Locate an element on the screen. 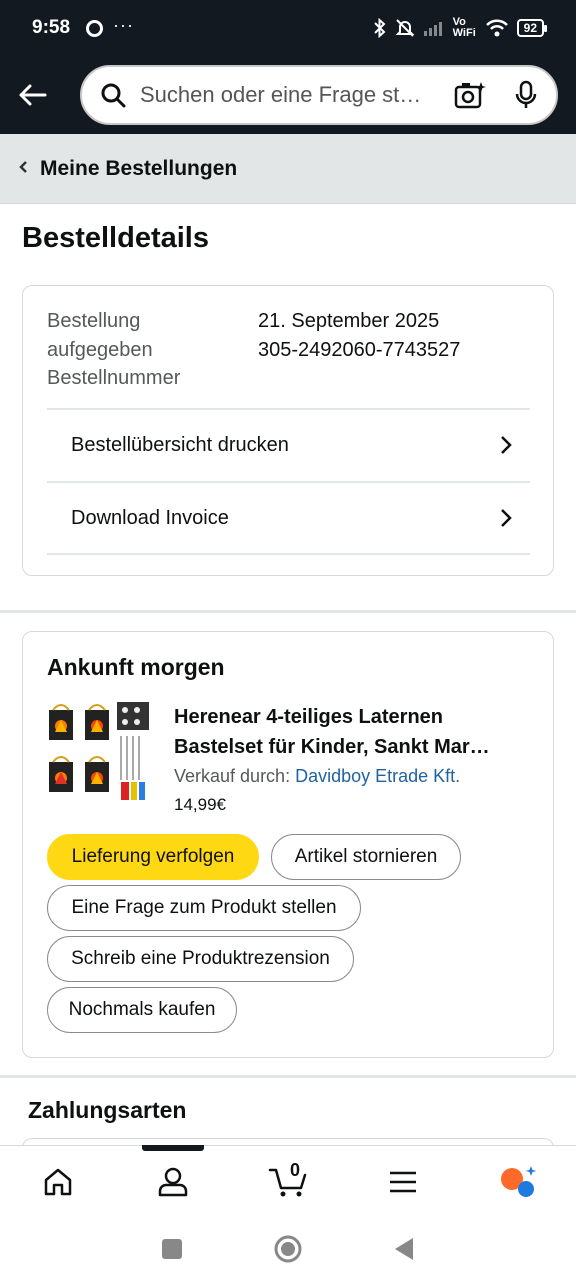 This screenshot has height=1280, width=576. seller-info: Verkauf durch: Davidboy Etrade Kft. is located at coordinates (354, 776).